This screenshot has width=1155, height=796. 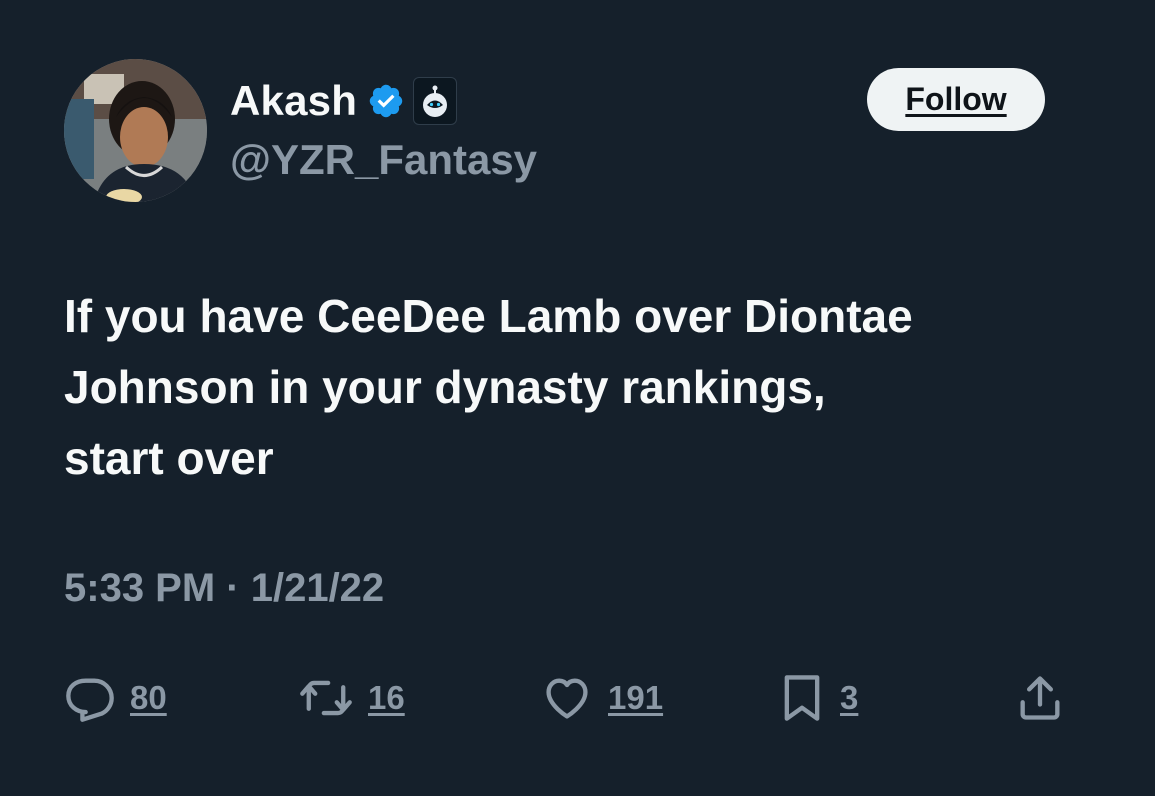 What do you see at coordinates (293, 101) in the screenshot?
I see `display-name: Akash` at bounding box center [293, 101].